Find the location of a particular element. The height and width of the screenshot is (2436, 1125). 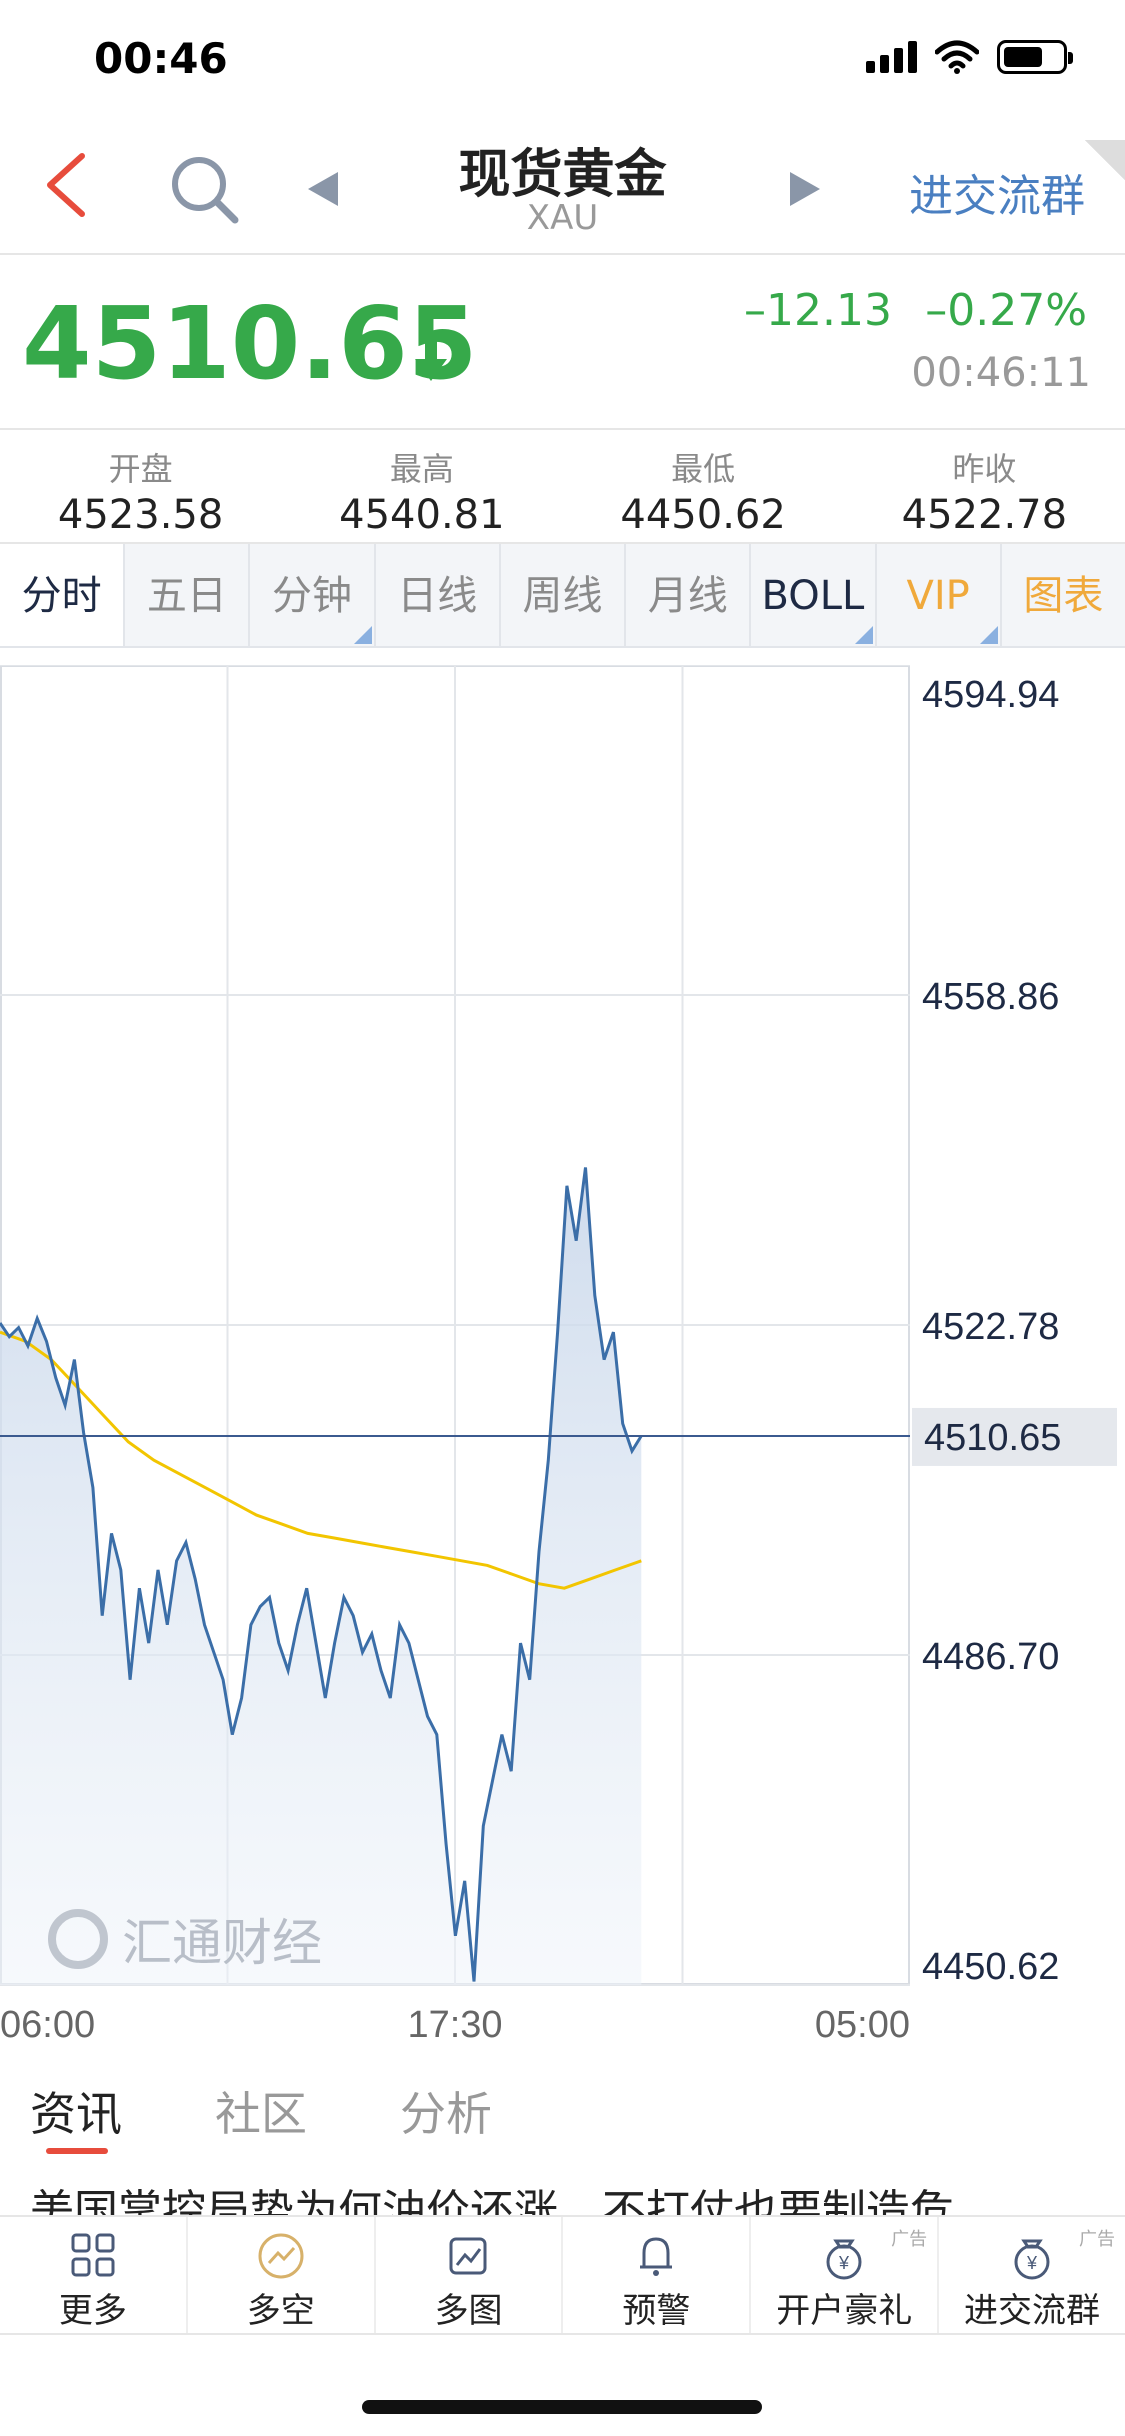

tab-vip: VIP is located at coordinates (939, 595).